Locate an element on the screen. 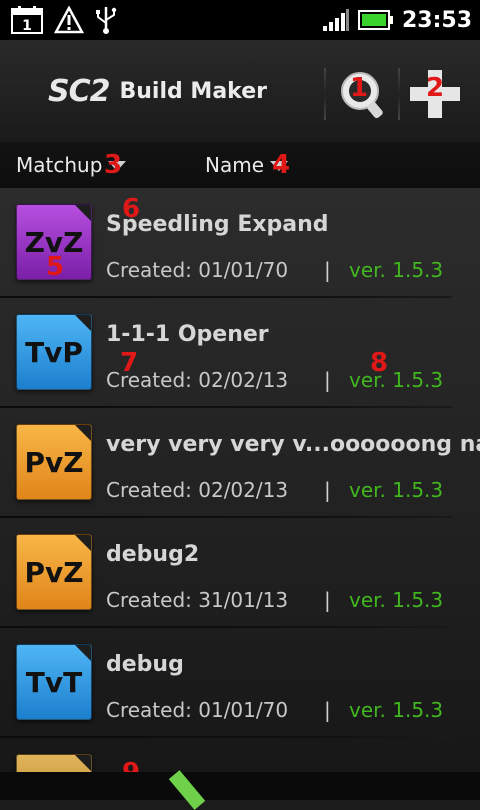  bottom-strip is located at coordinates (240, 786).